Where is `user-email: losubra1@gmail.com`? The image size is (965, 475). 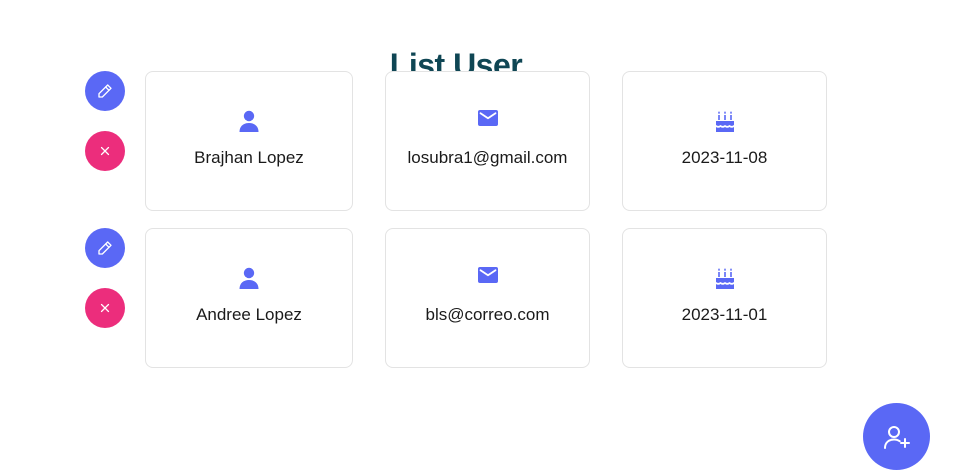
user-email: losubra1@gmail.com is located at coordinates (487, 157).